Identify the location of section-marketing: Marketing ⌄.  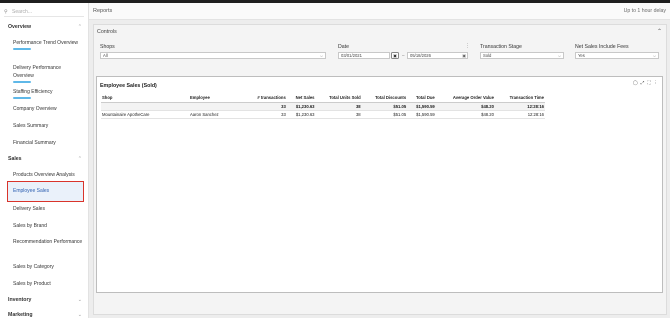
(45, 315).